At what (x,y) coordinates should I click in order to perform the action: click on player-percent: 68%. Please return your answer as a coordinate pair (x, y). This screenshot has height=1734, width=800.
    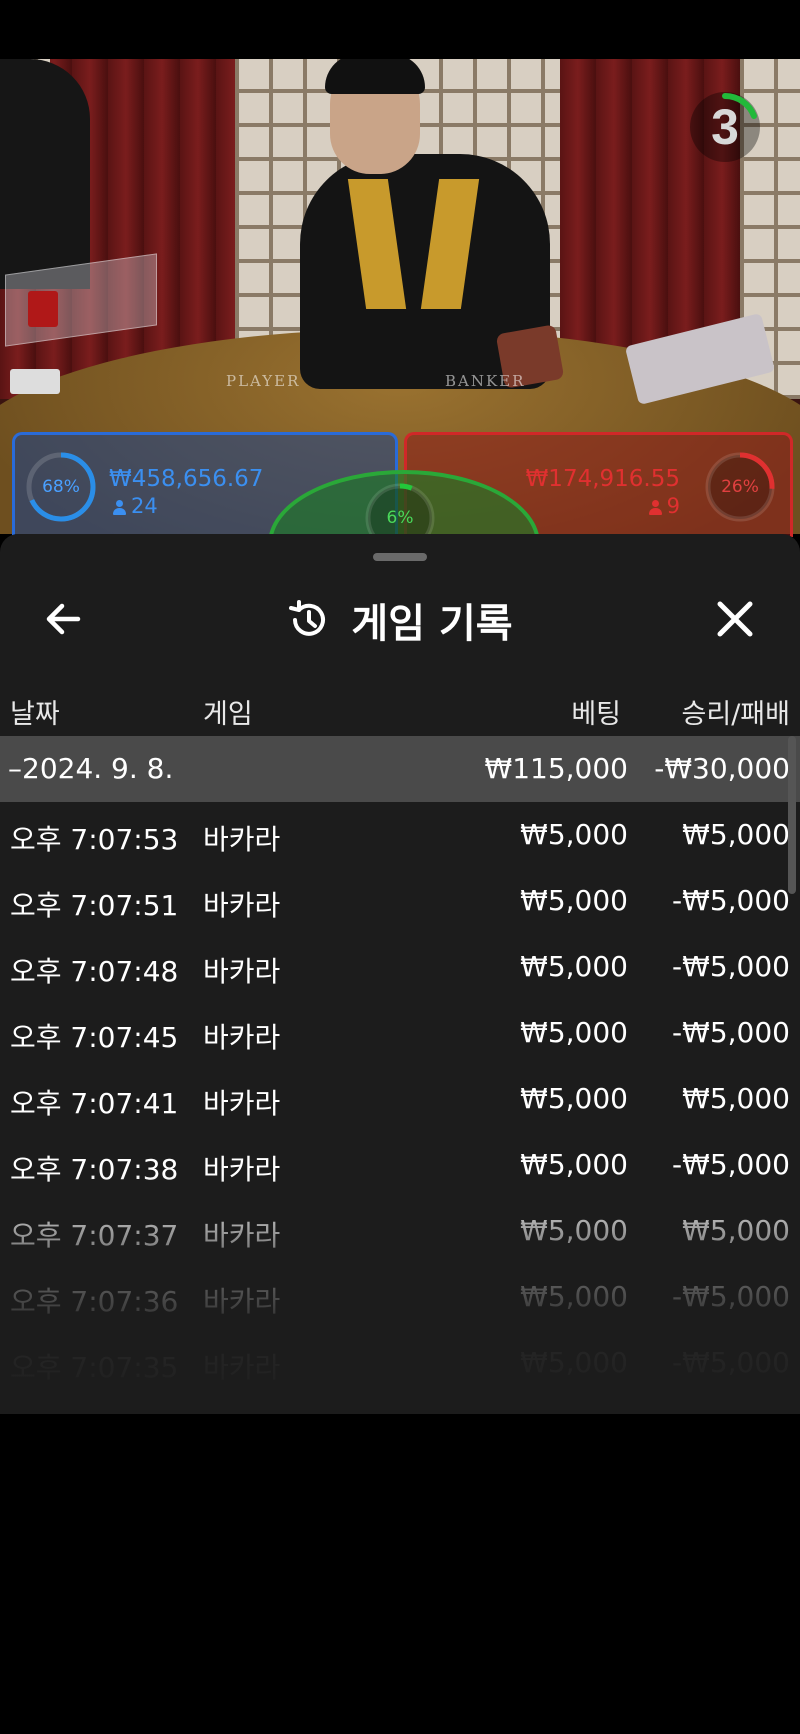
    Looking at the image, I should click on (61, 487).